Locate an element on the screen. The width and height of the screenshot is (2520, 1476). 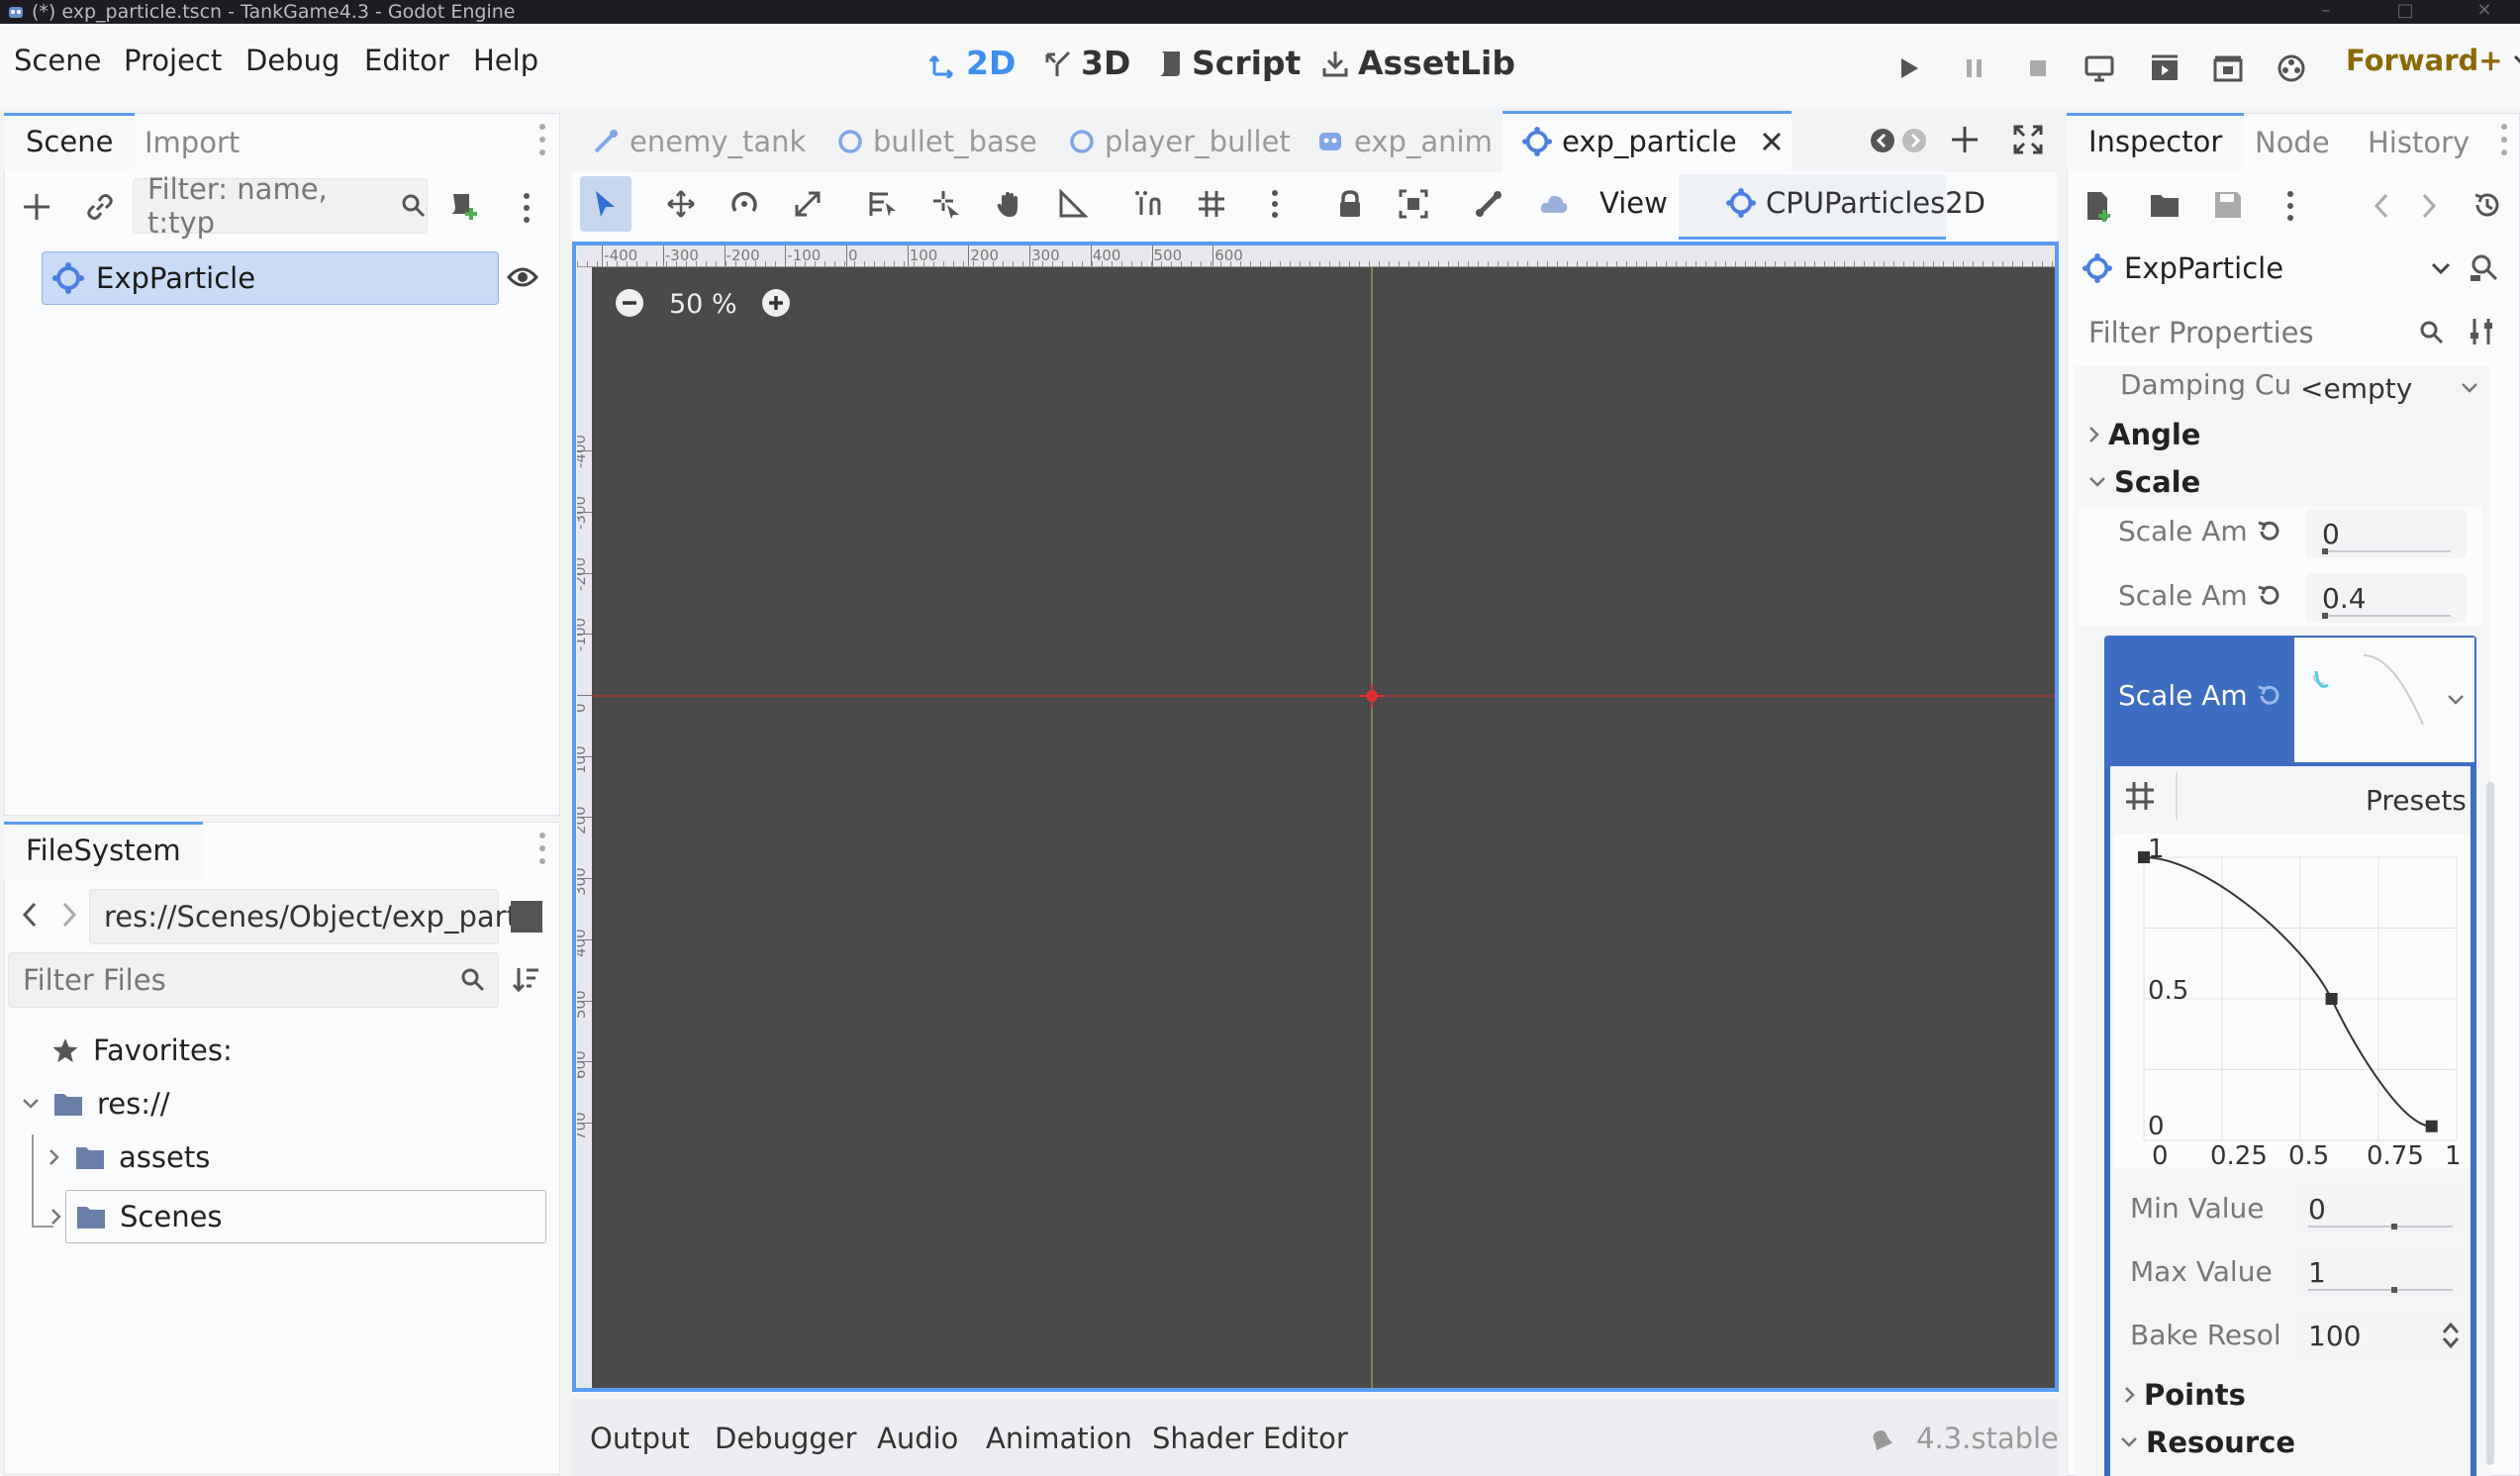
tab-filesystem: FileSystem is located at coordinates (103, 851).